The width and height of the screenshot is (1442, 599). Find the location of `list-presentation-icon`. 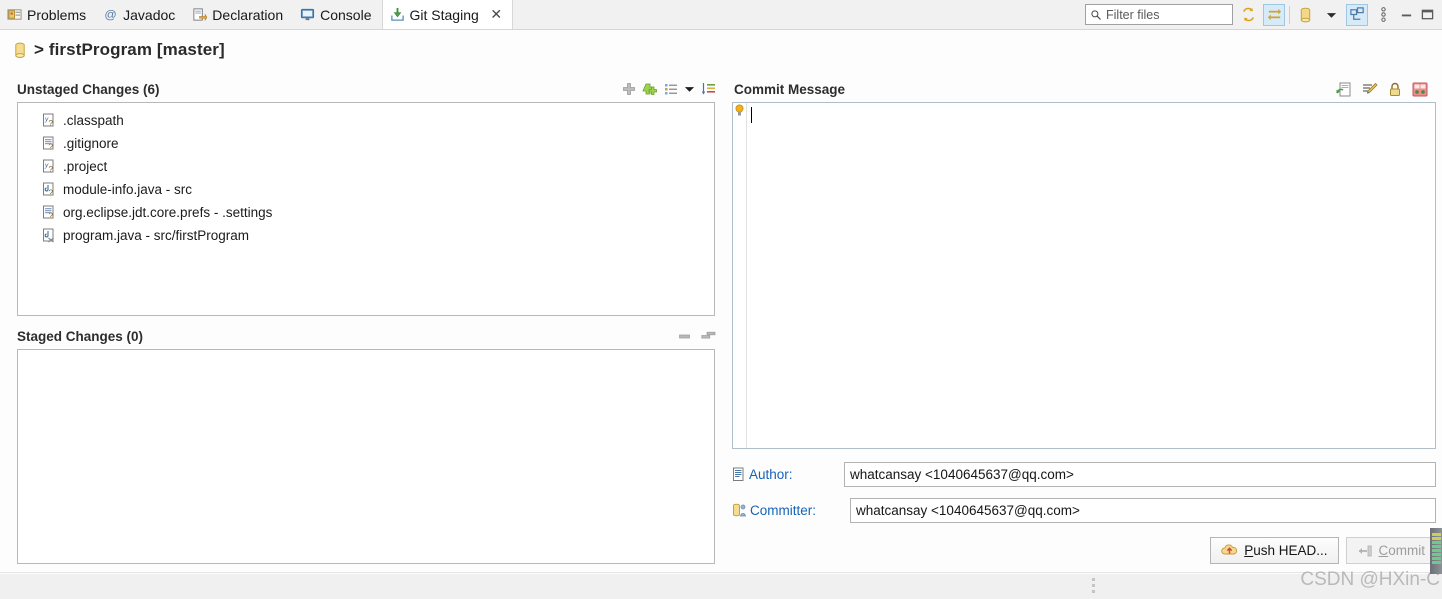

list-presentation-icon is located at coordinates (671, 89).